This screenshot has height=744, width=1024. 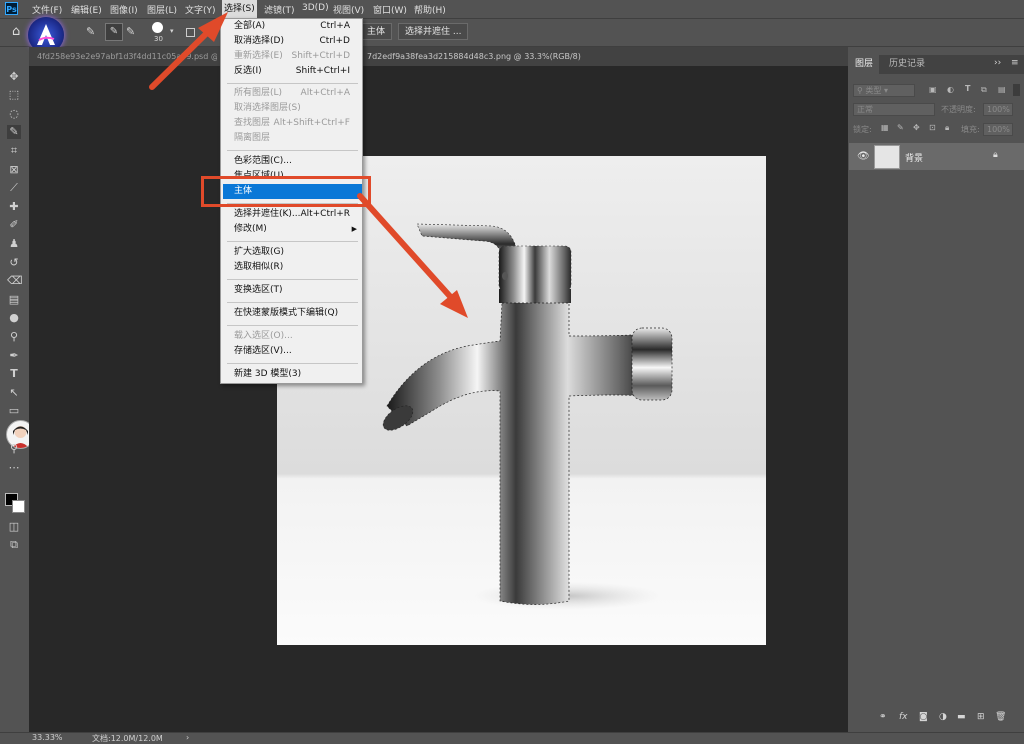 I want to click on frame-tool-icon: ⊠, so click(x=14, y=170).